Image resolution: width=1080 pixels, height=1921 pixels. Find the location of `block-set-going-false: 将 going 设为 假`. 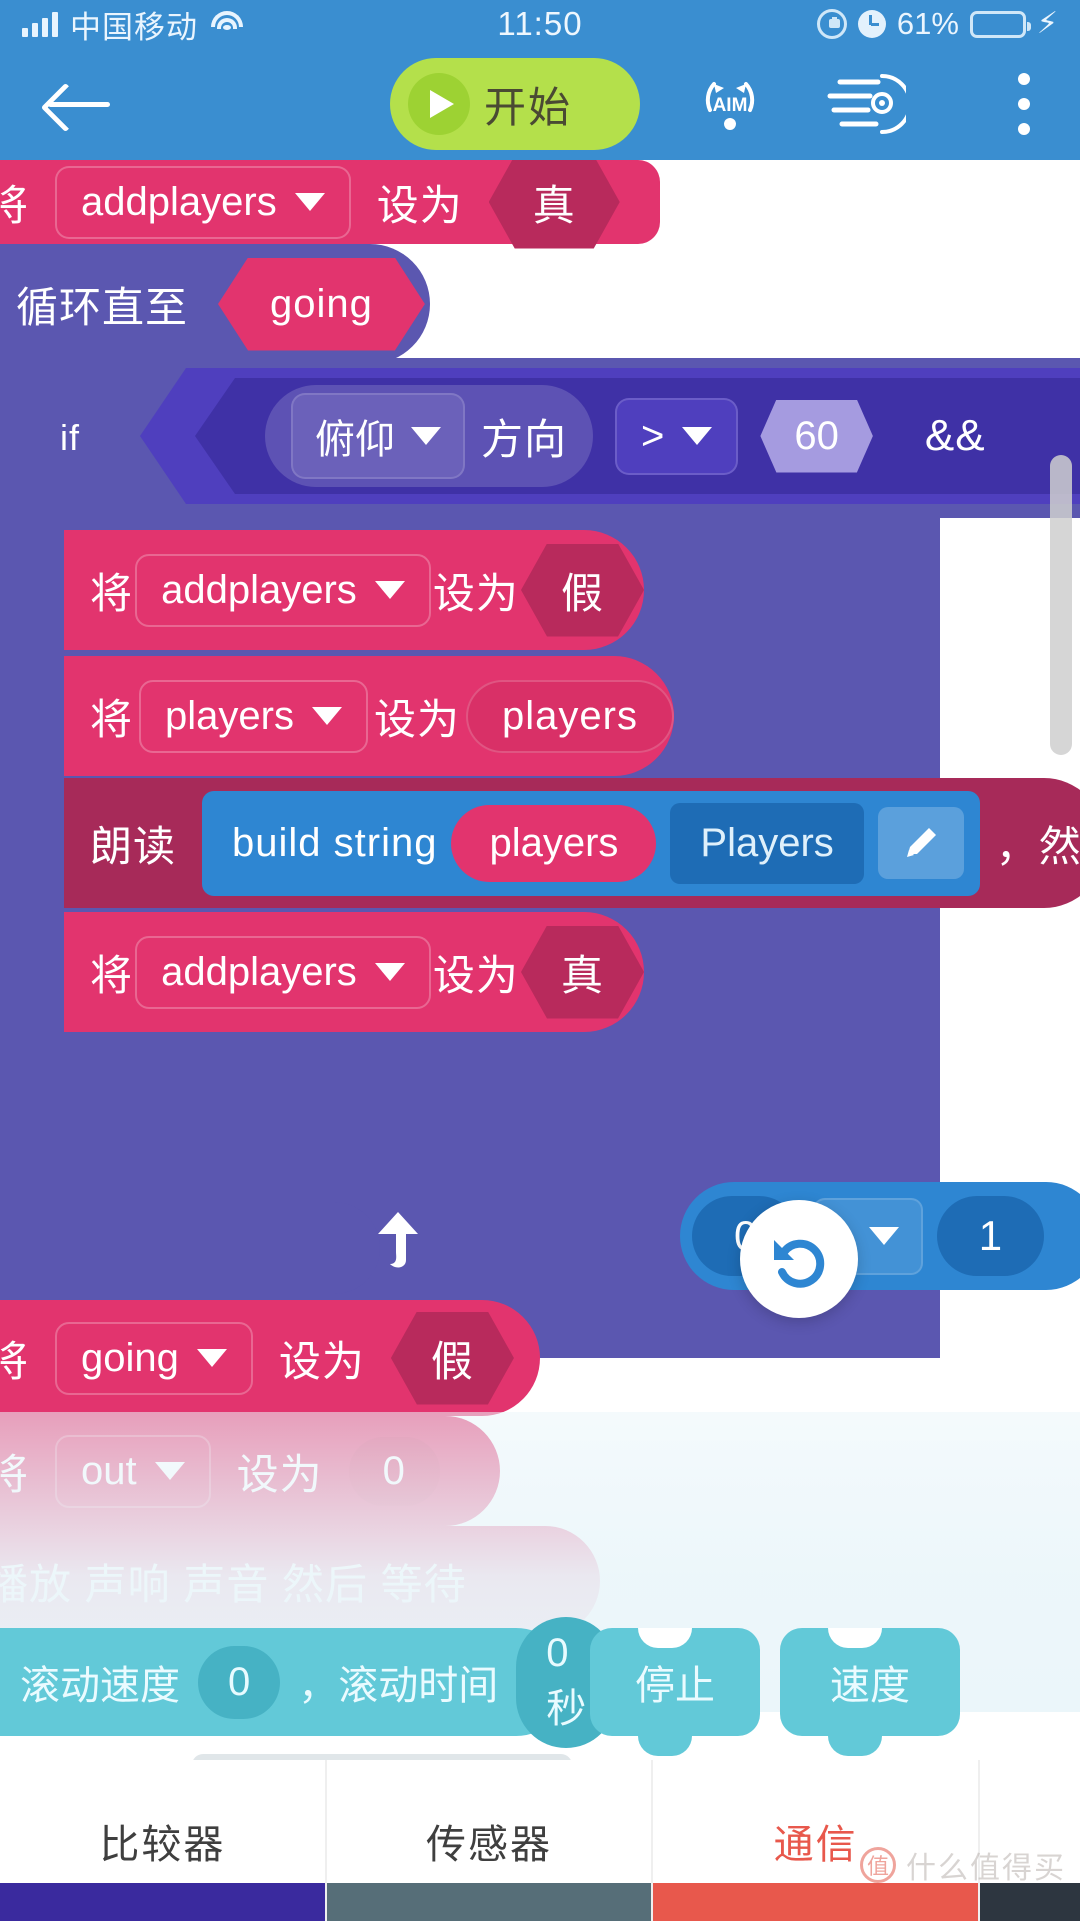

block-set-going-false: 将 going 设为 假 is located at coordinates (270, 1367).